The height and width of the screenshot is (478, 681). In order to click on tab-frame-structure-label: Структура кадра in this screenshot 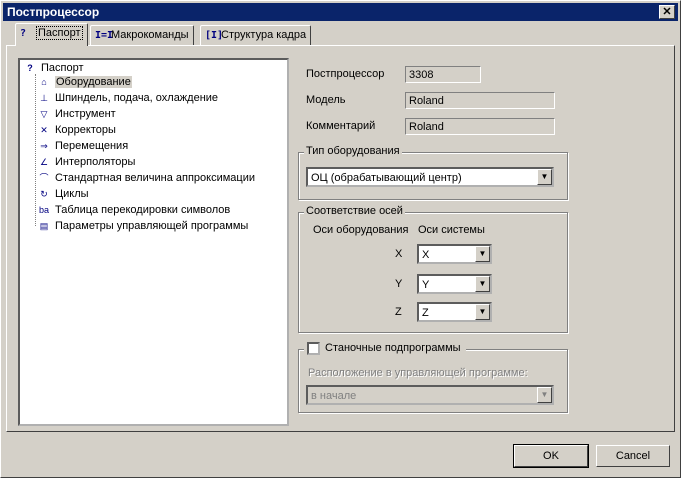, I will do `click(264, 35)`.